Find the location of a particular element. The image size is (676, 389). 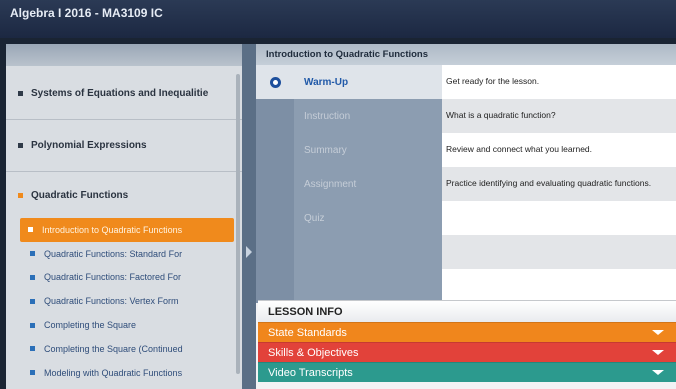

activity-description: Get ready for the lesson. is located at coordinates (559, 82).